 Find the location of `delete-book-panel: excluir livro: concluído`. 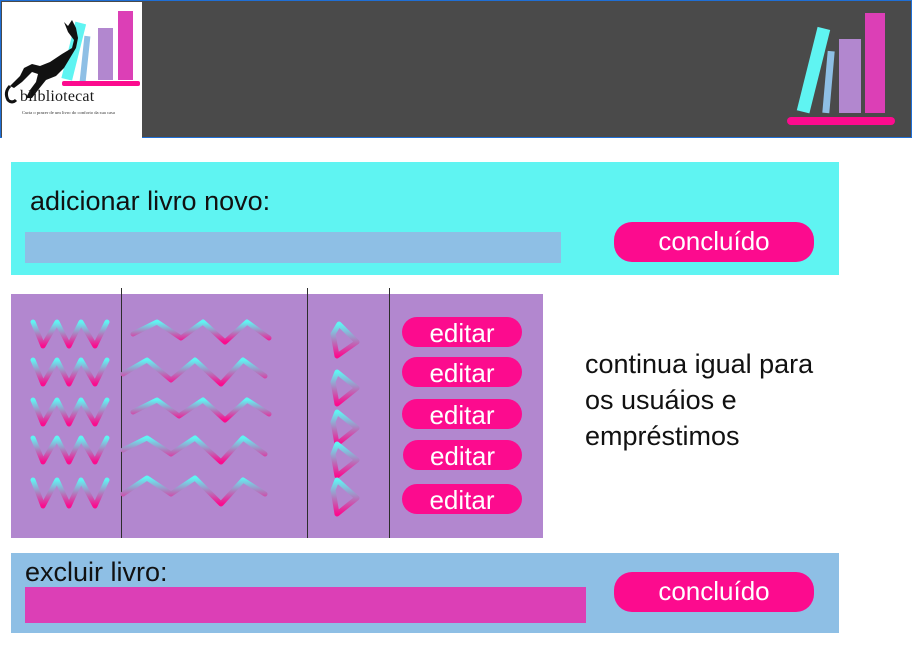

delete-book-panel: excluir livro: concluído is located at coordinates (425, 593).